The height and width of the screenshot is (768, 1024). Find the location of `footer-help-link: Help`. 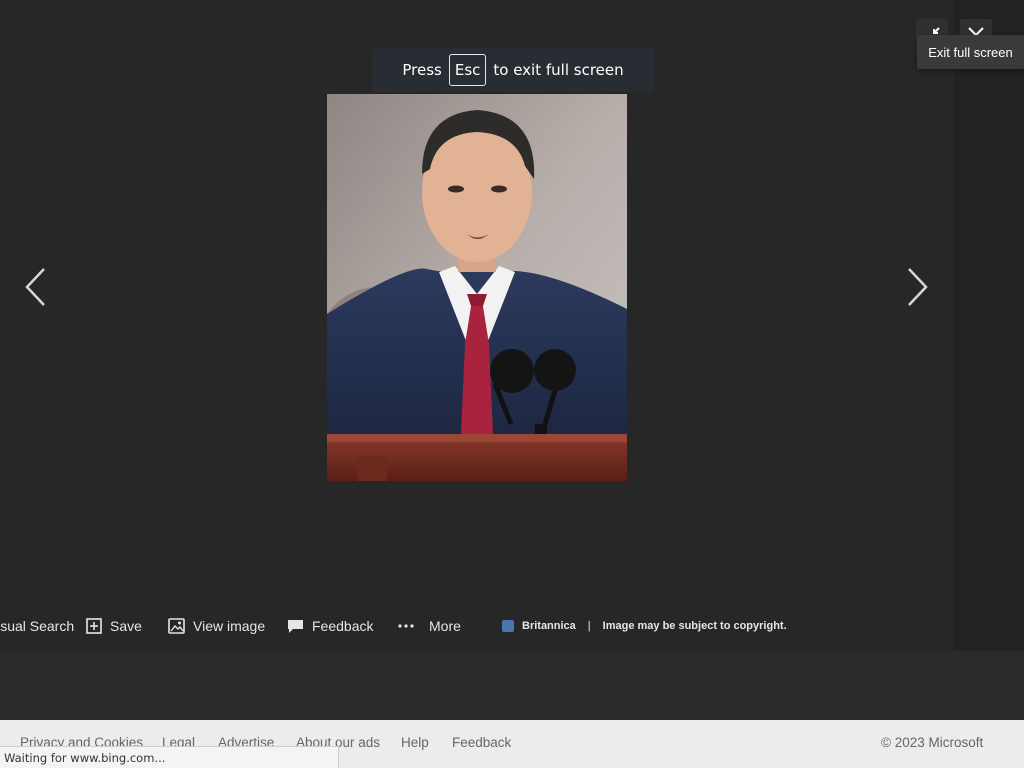

footer-help-link: Help is located at coordinates (415, 742).